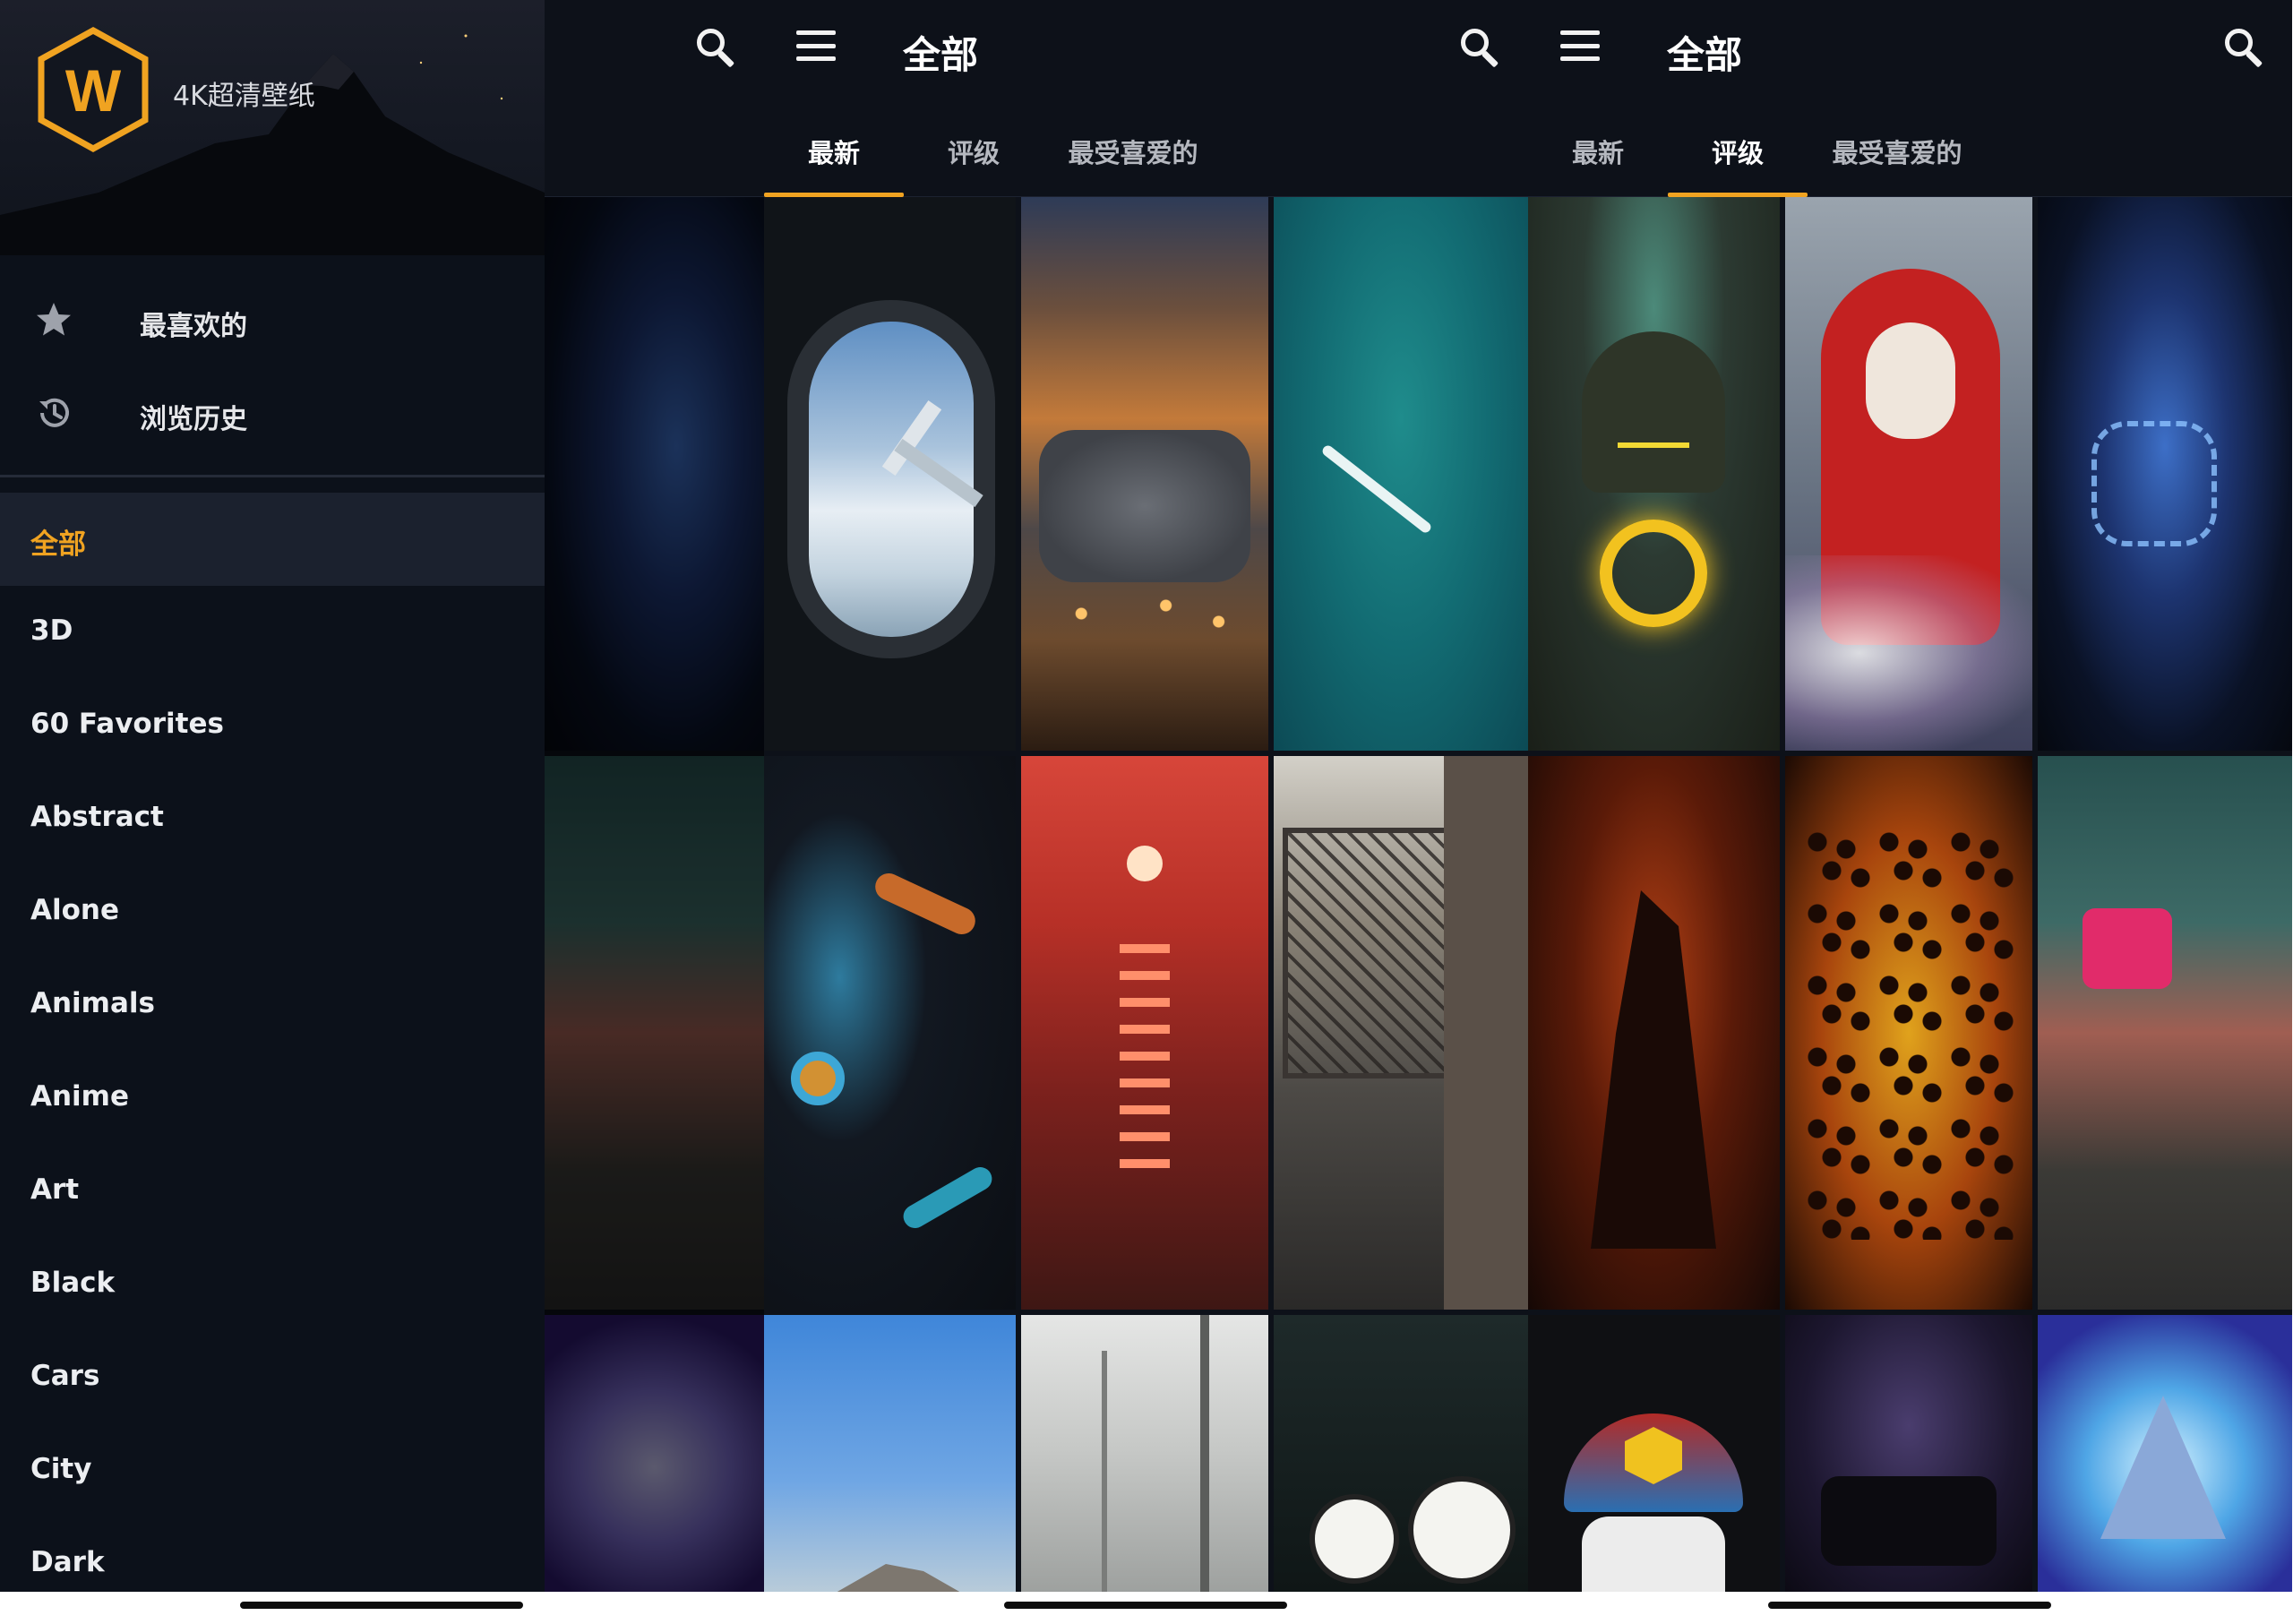 The width and height of the screenshot is (2293, 1624). I want to click on category-item-art: Art, so click(272, 1191).